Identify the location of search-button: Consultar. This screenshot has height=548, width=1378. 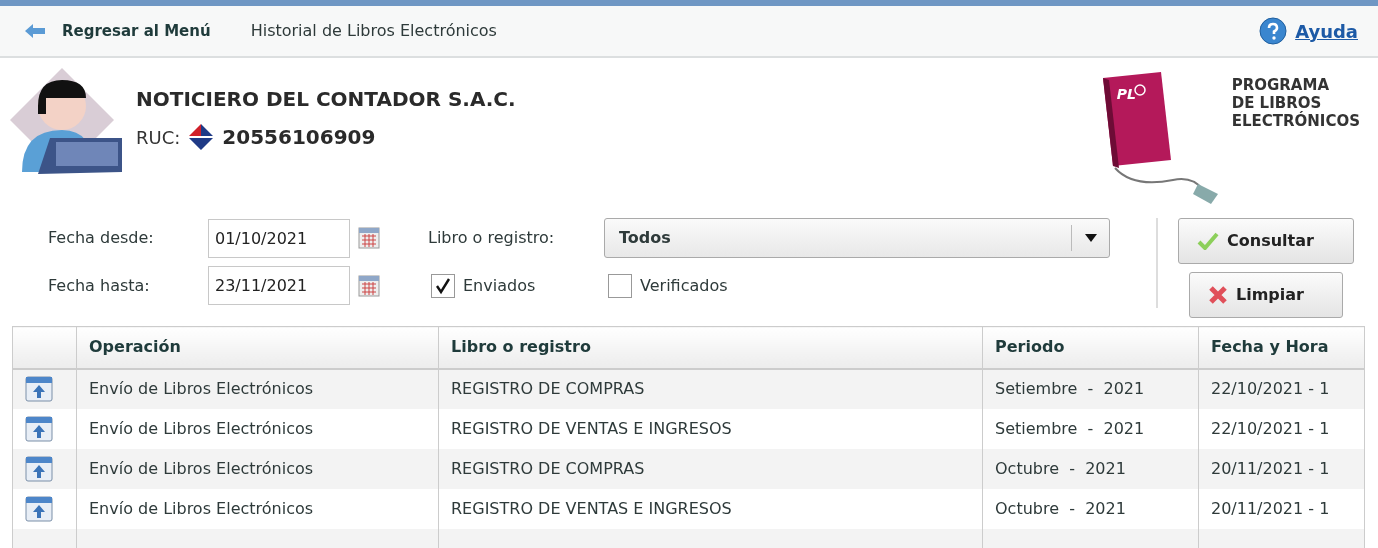
(1266, 241).